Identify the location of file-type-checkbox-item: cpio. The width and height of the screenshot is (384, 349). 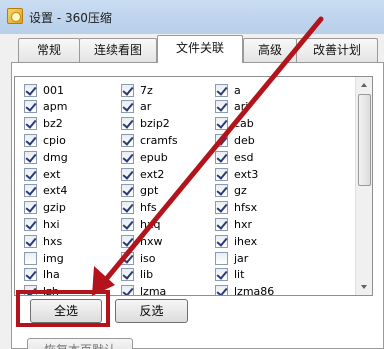
(45, 140).